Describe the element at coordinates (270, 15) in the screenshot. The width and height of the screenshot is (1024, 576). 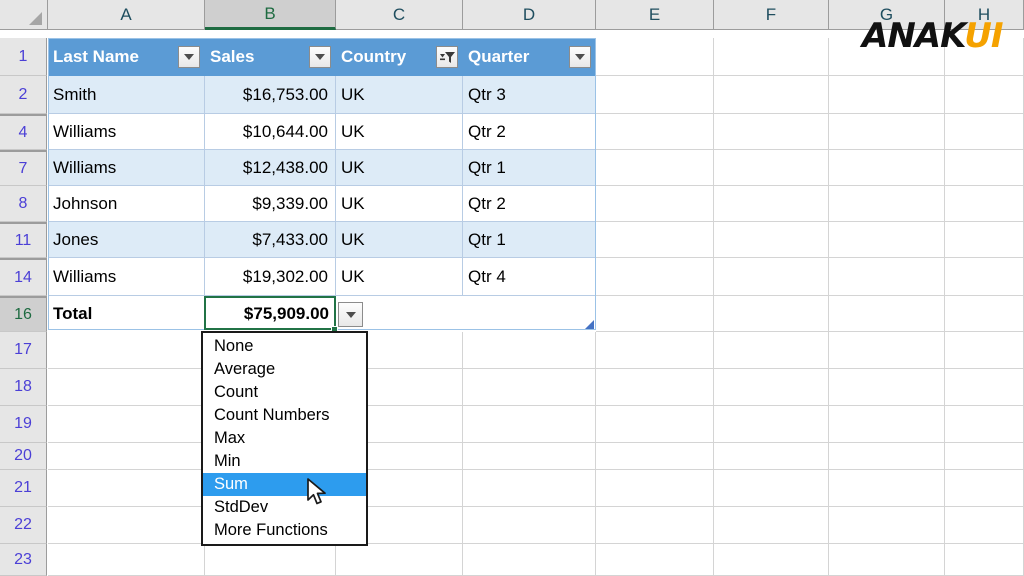
I see `column-header-b: B` at that location.